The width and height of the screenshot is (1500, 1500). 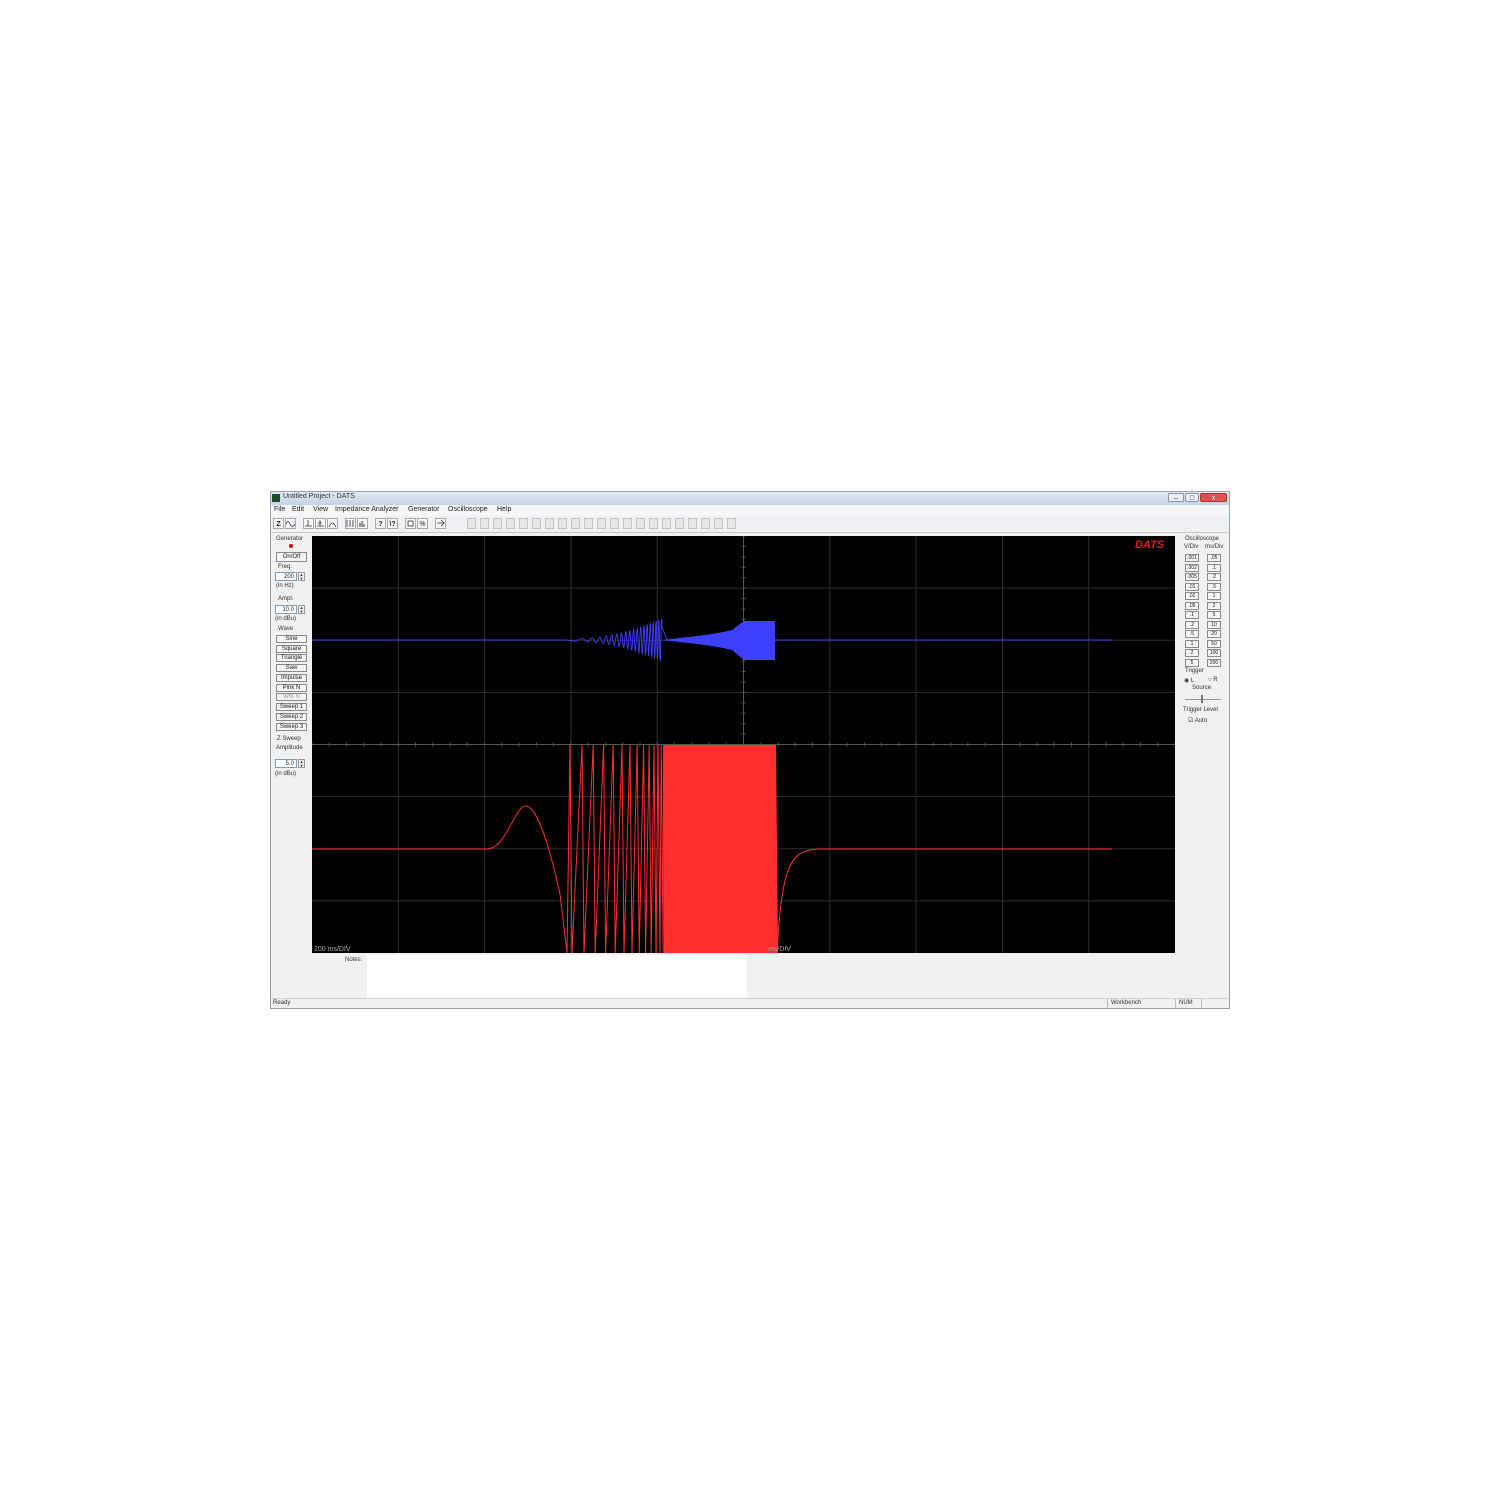 What do you see at coordinates (298, 509) in the screenshot?
I see `menu-edit: Edit` at bounding box center [298, 509].